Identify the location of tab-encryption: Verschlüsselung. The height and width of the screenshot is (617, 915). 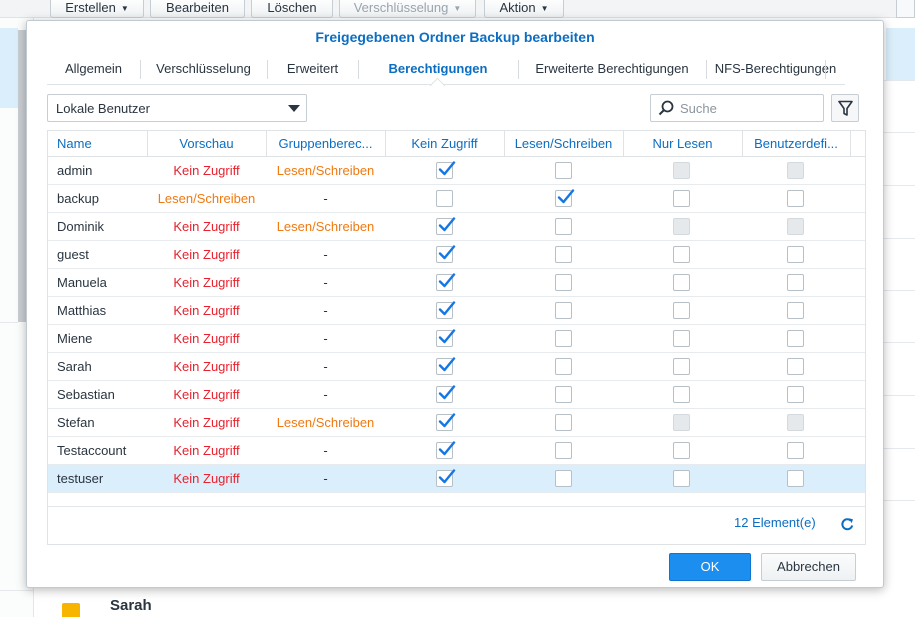
(203, 69).